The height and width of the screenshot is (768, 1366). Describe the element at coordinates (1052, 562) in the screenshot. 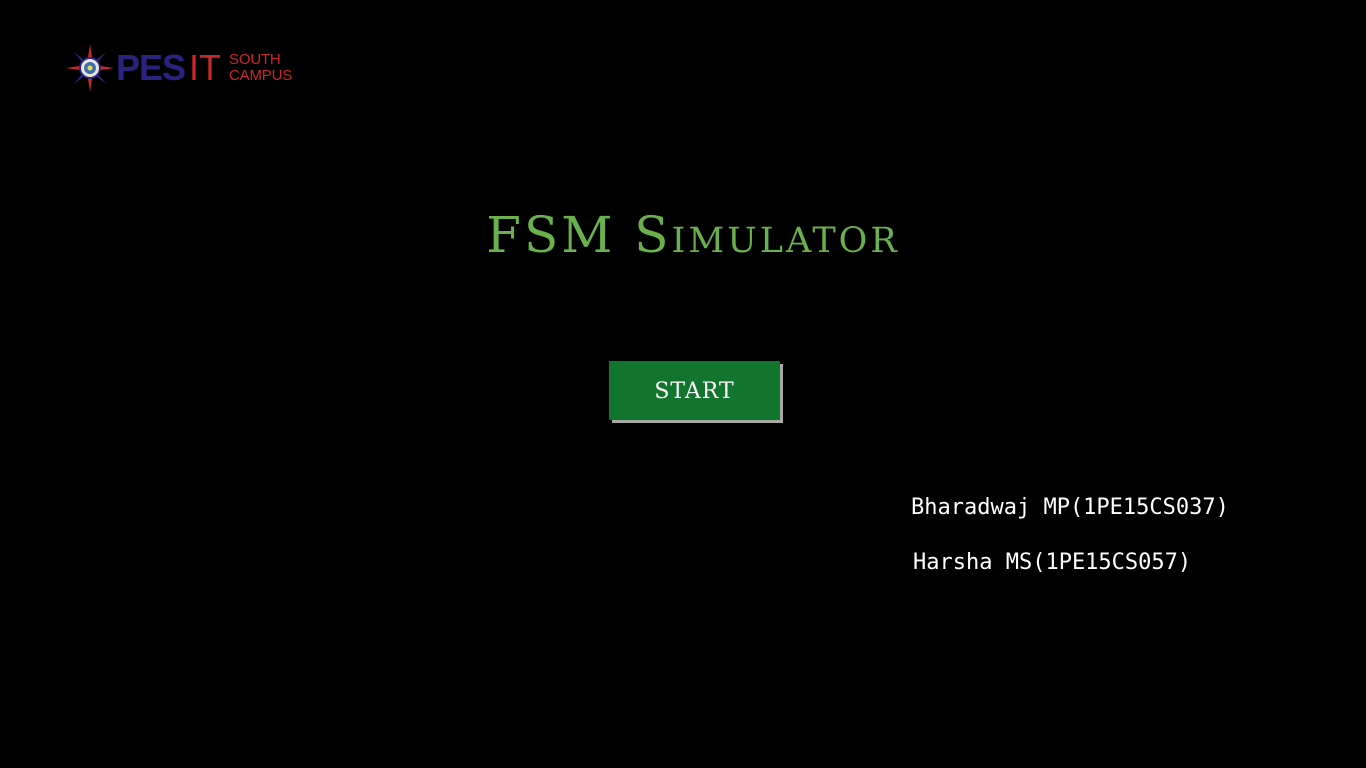

I see `author-line-2: Harsha MS(1PE15CS057)` at that location.